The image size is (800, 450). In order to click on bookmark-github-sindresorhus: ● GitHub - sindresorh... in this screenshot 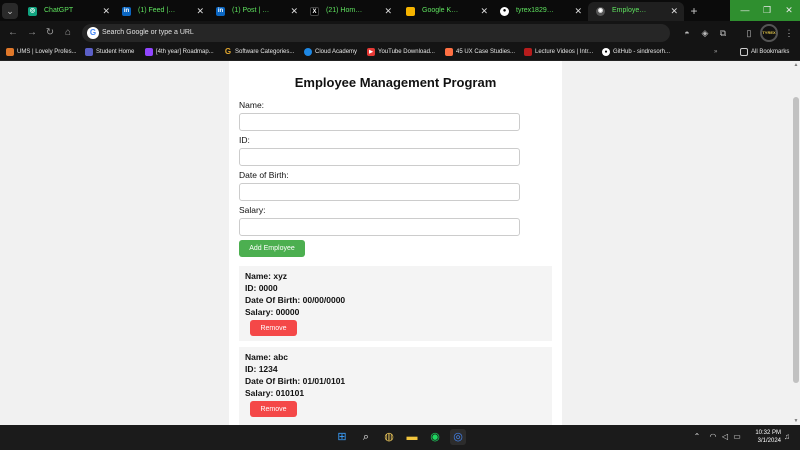, I will do `click(636, 52)`.